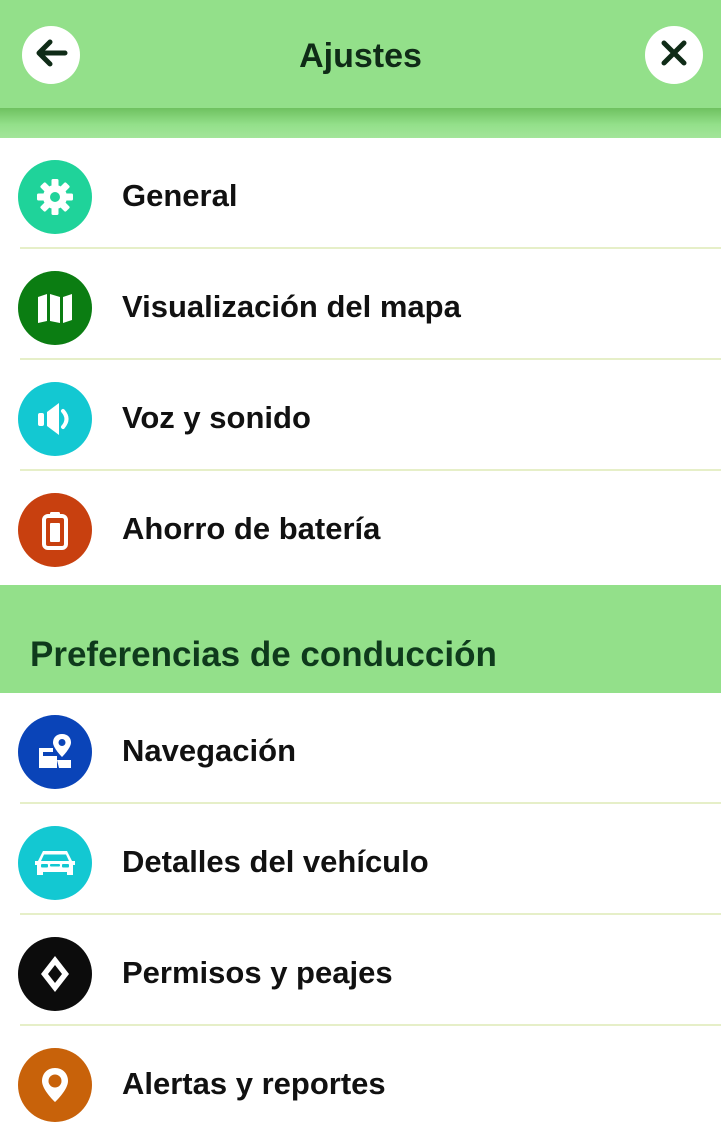 This screenshot has width=721, height=1137. Describe the element at coordinates (360, 415) in the screenshot. I see `settings-item-voice-sound: Voz y sonido` at that location.